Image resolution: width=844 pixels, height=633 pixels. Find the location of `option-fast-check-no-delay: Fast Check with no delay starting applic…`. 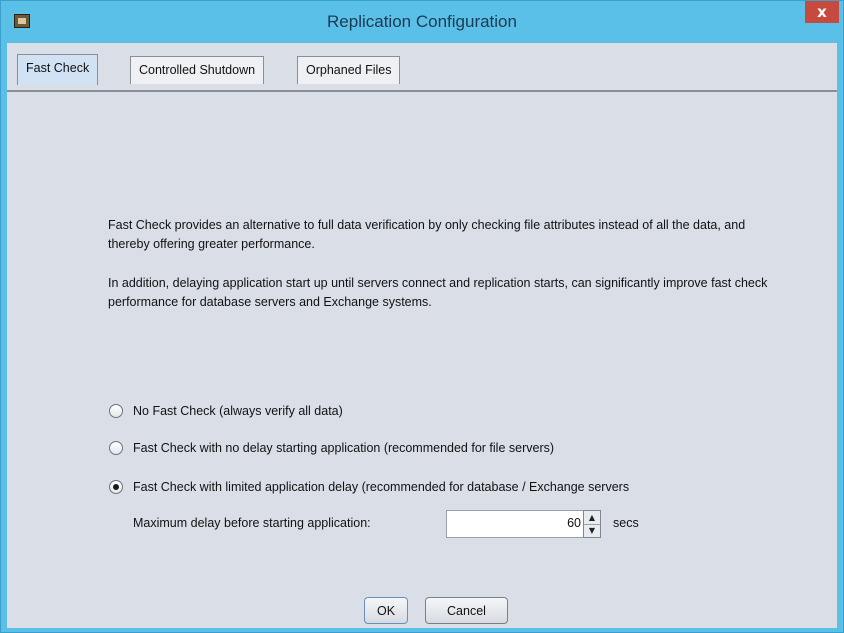

option-fast-check-no-delay: Fast Check with no delay starting applic… is located at coordinates (331, 448).